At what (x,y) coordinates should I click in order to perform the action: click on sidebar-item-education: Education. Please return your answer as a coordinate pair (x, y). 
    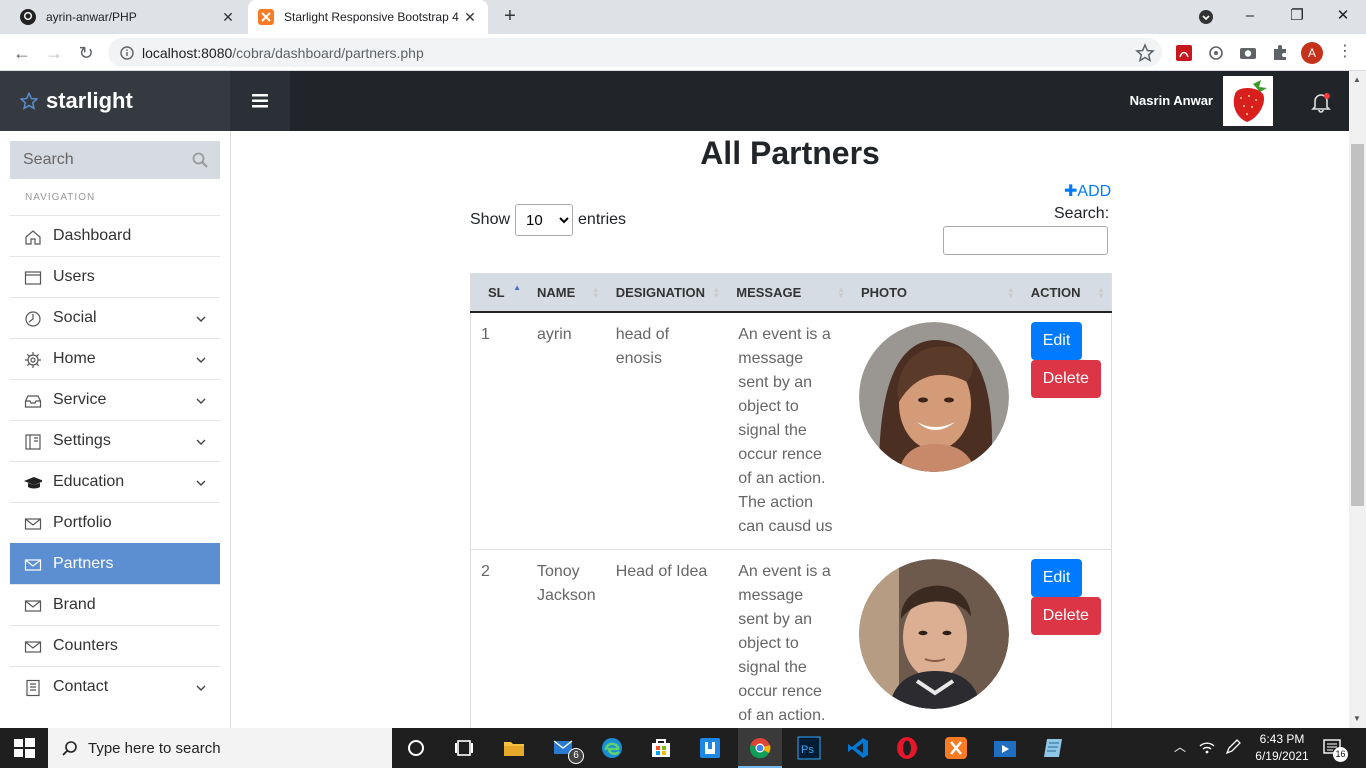
    Looking at the image, I should click on (115, 481).